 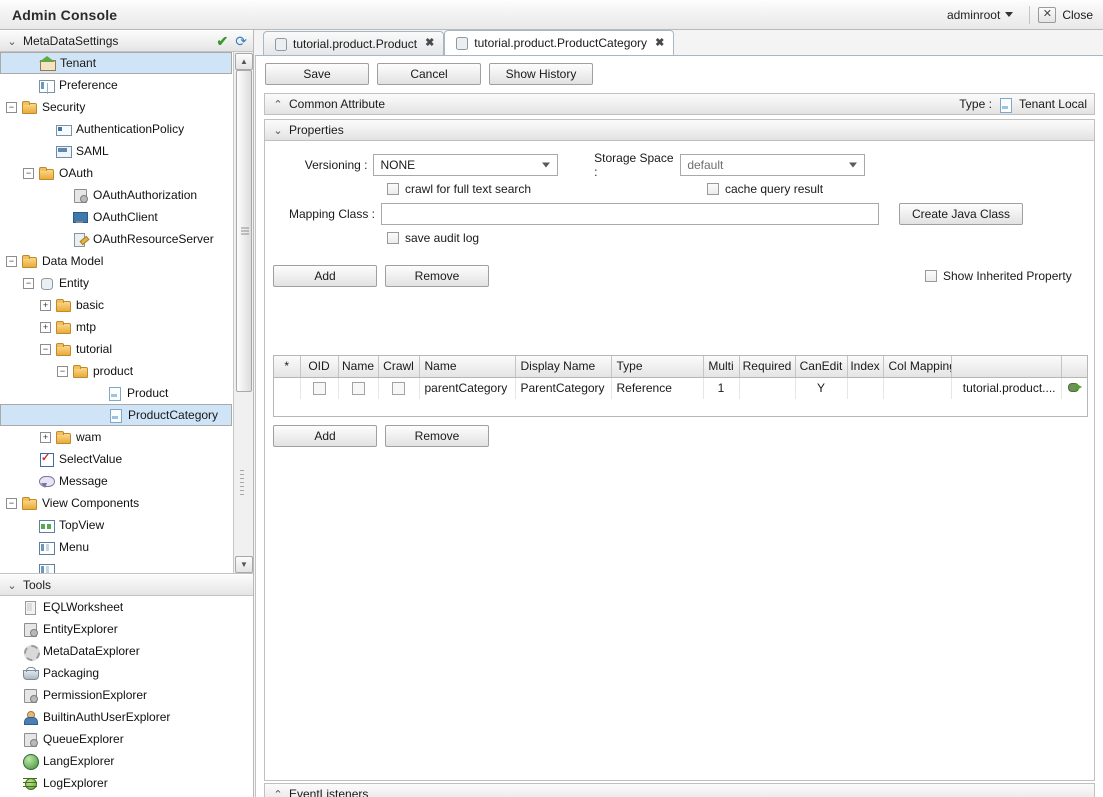 I want to click on tool-item-permissionexplorer: PermissionExplorer, so click(x=126, y=695).